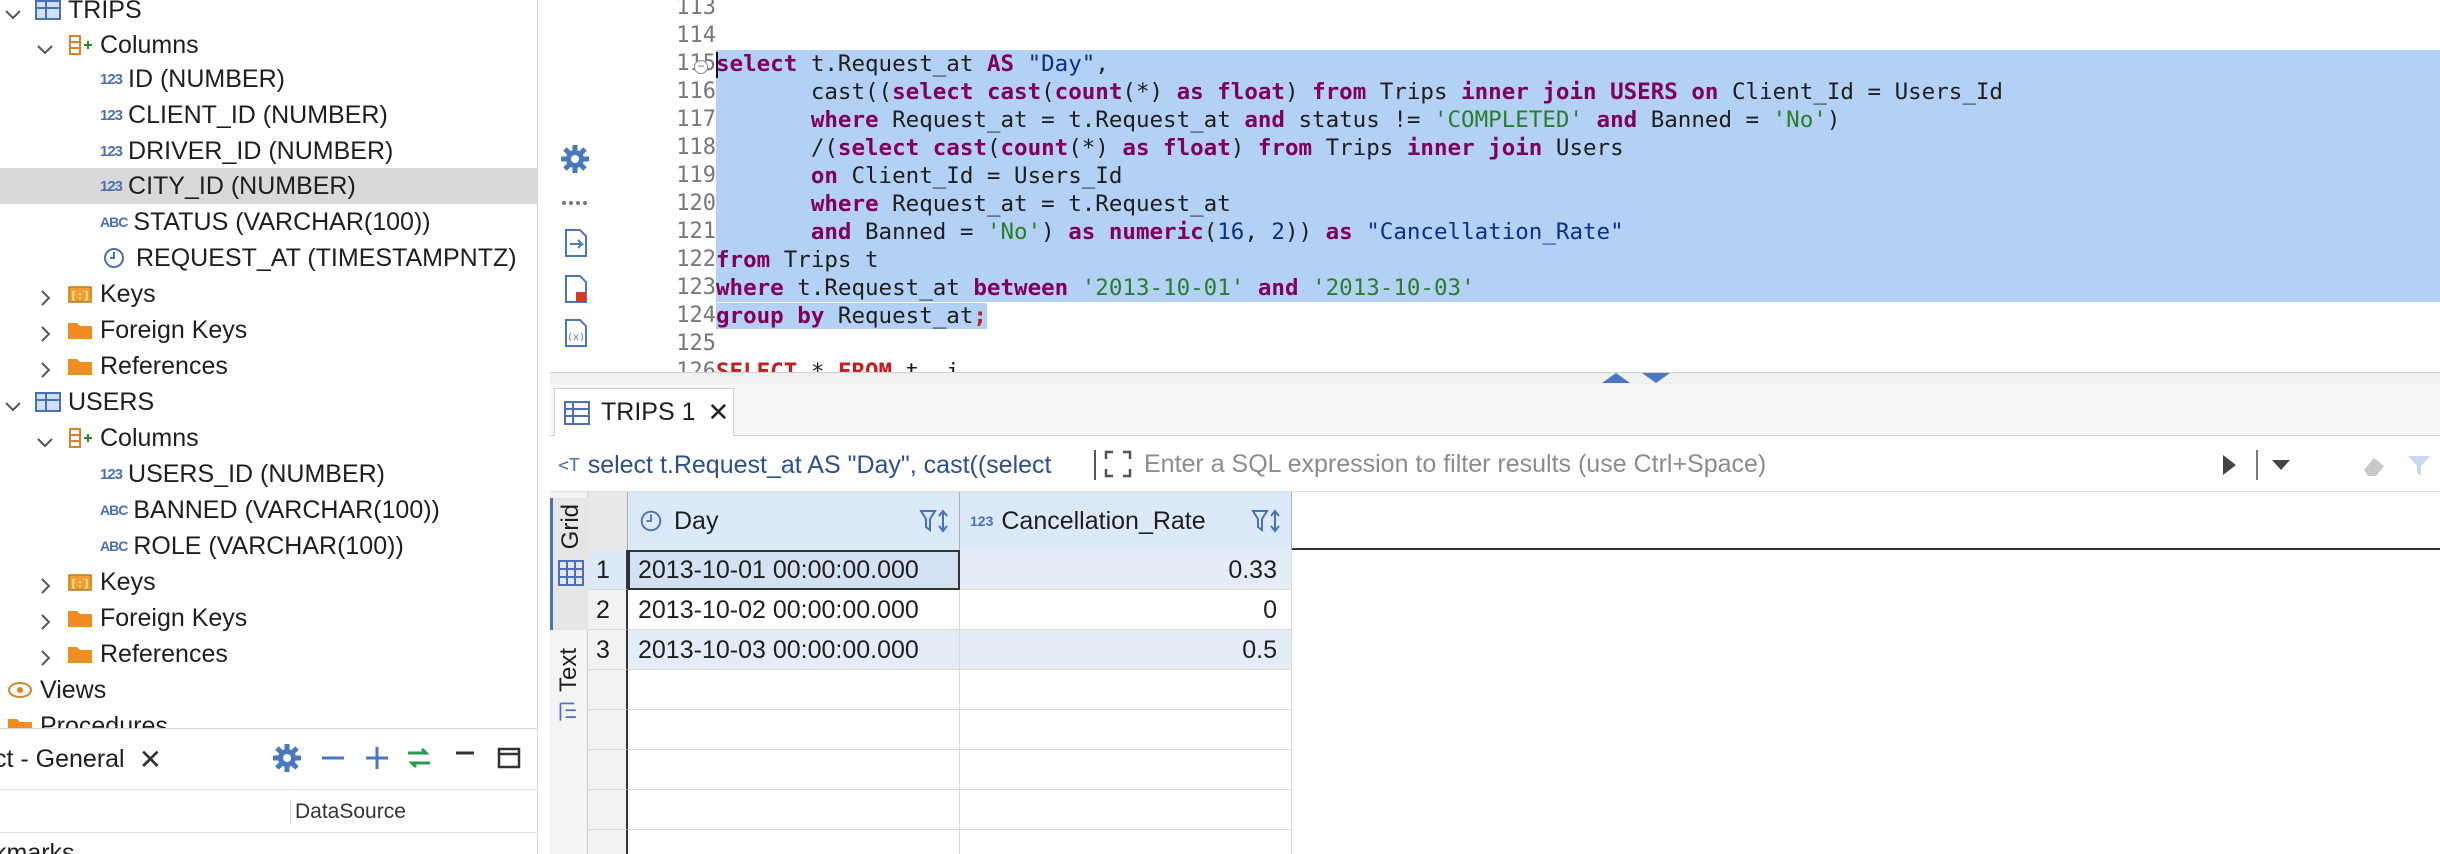 This screenshot has width=2440, height=854. What do you see at coordinates (2419, 465) in the screenshot?
I see `filter-settings-icon` at bounding box center [2419, 465].